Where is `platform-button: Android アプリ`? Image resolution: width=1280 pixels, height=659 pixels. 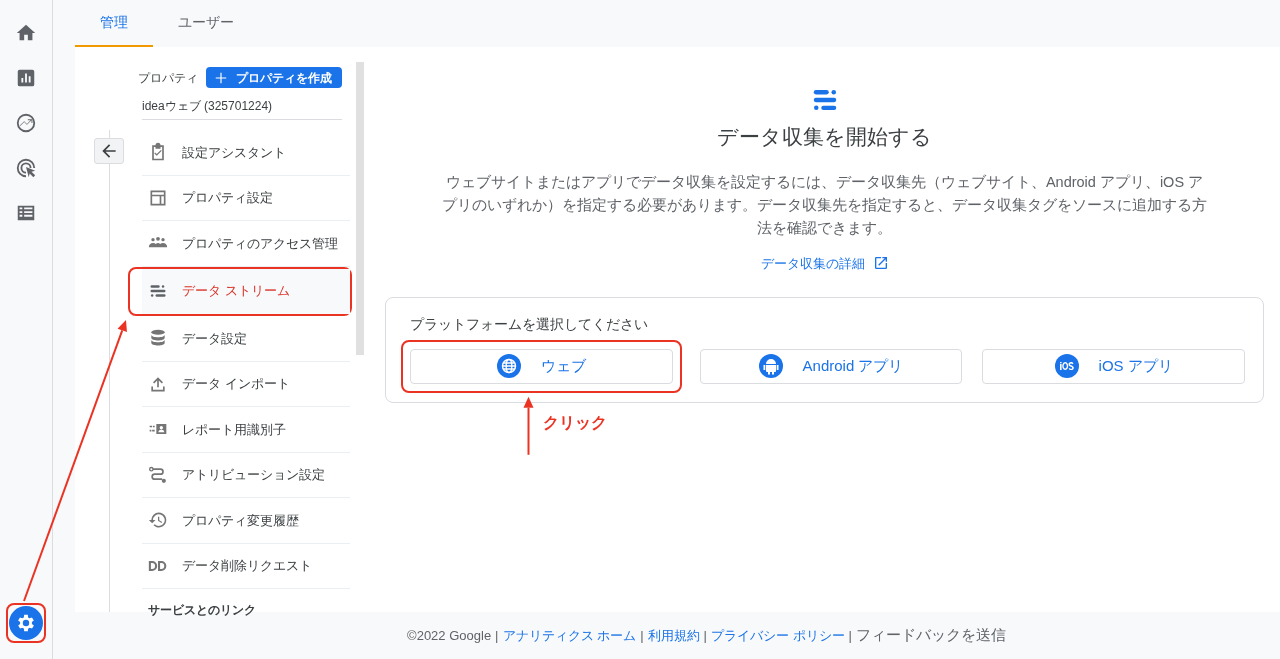
platform-button: Android アプリ is located at coordinates (831, 366).